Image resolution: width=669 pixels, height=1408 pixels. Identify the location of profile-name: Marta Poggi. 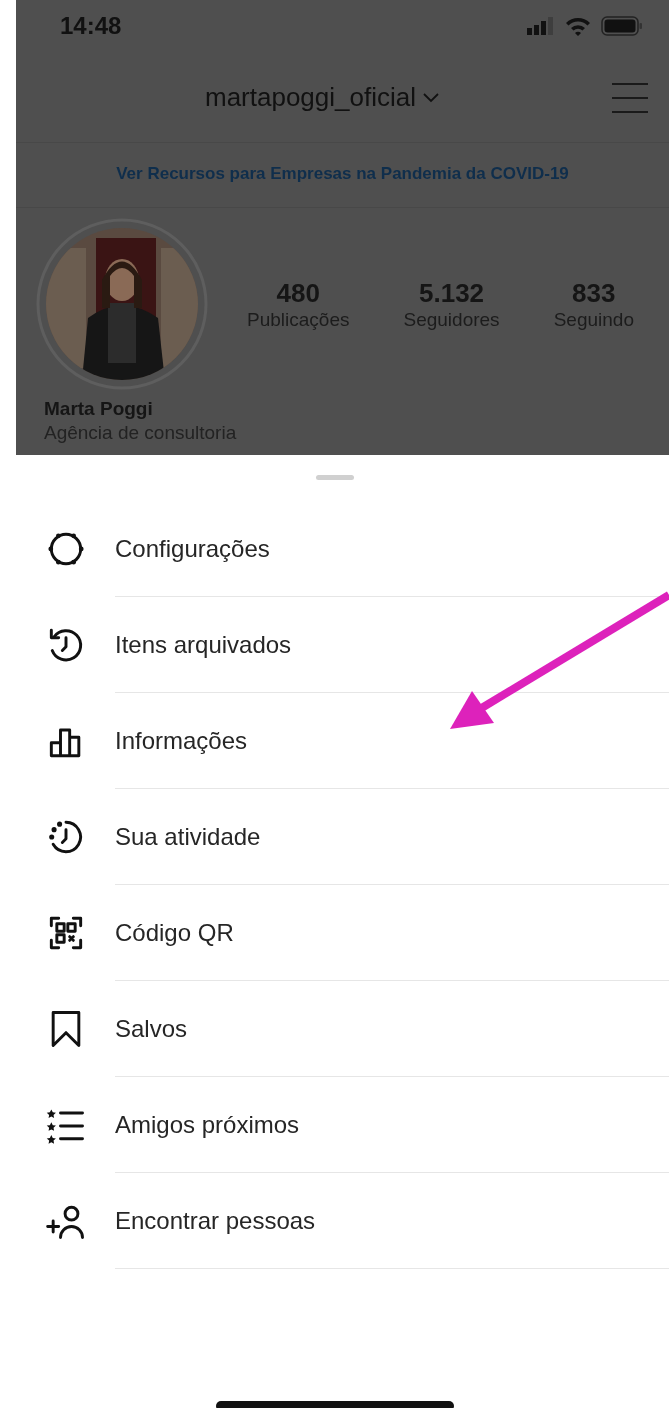
(98, 408).